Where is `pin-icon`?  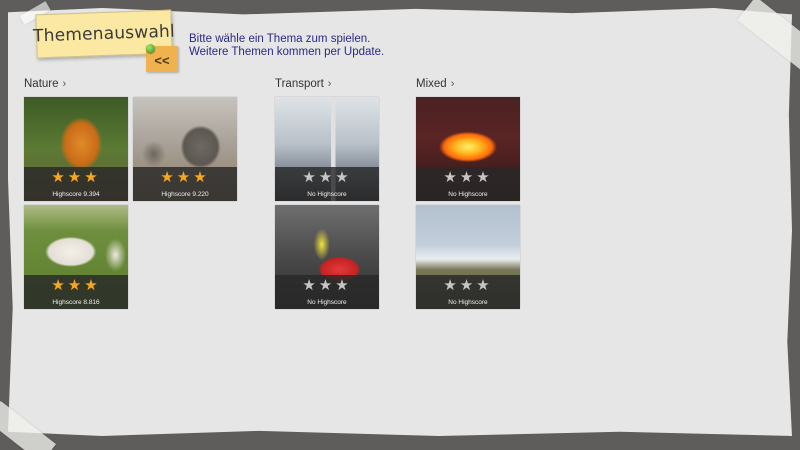
pin-icon is located at coordinates (150, 48).